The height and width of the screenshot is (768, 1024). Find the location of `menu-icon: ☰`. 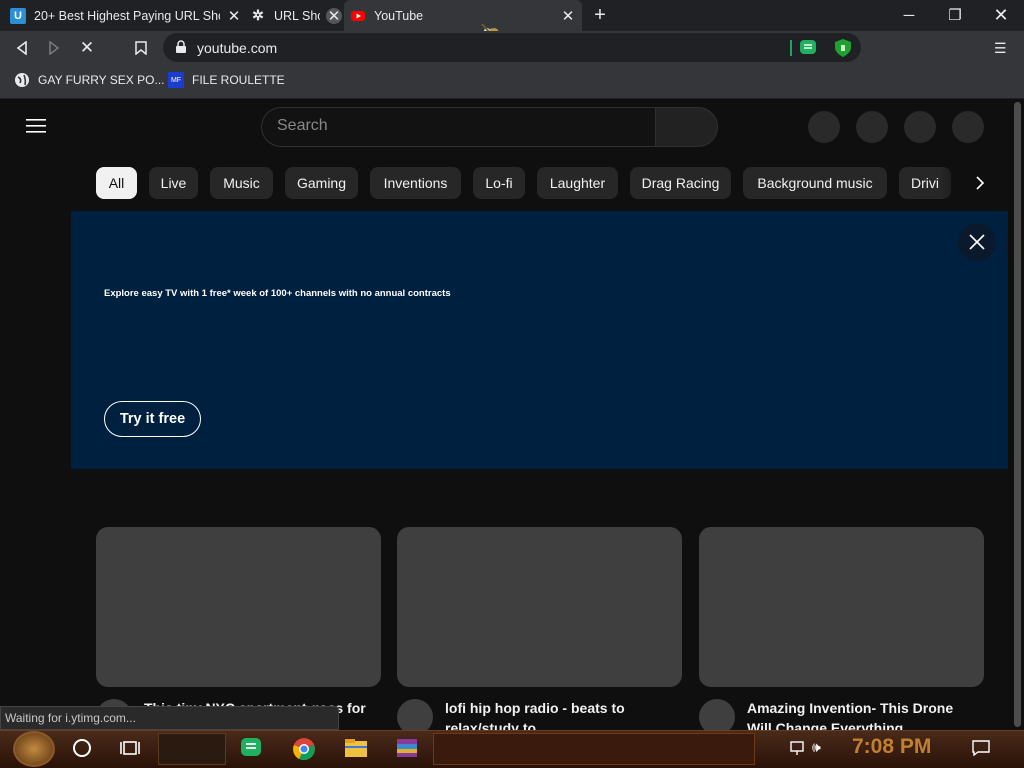

menu-icon: ☰ is located at coordinates (1000, 48).